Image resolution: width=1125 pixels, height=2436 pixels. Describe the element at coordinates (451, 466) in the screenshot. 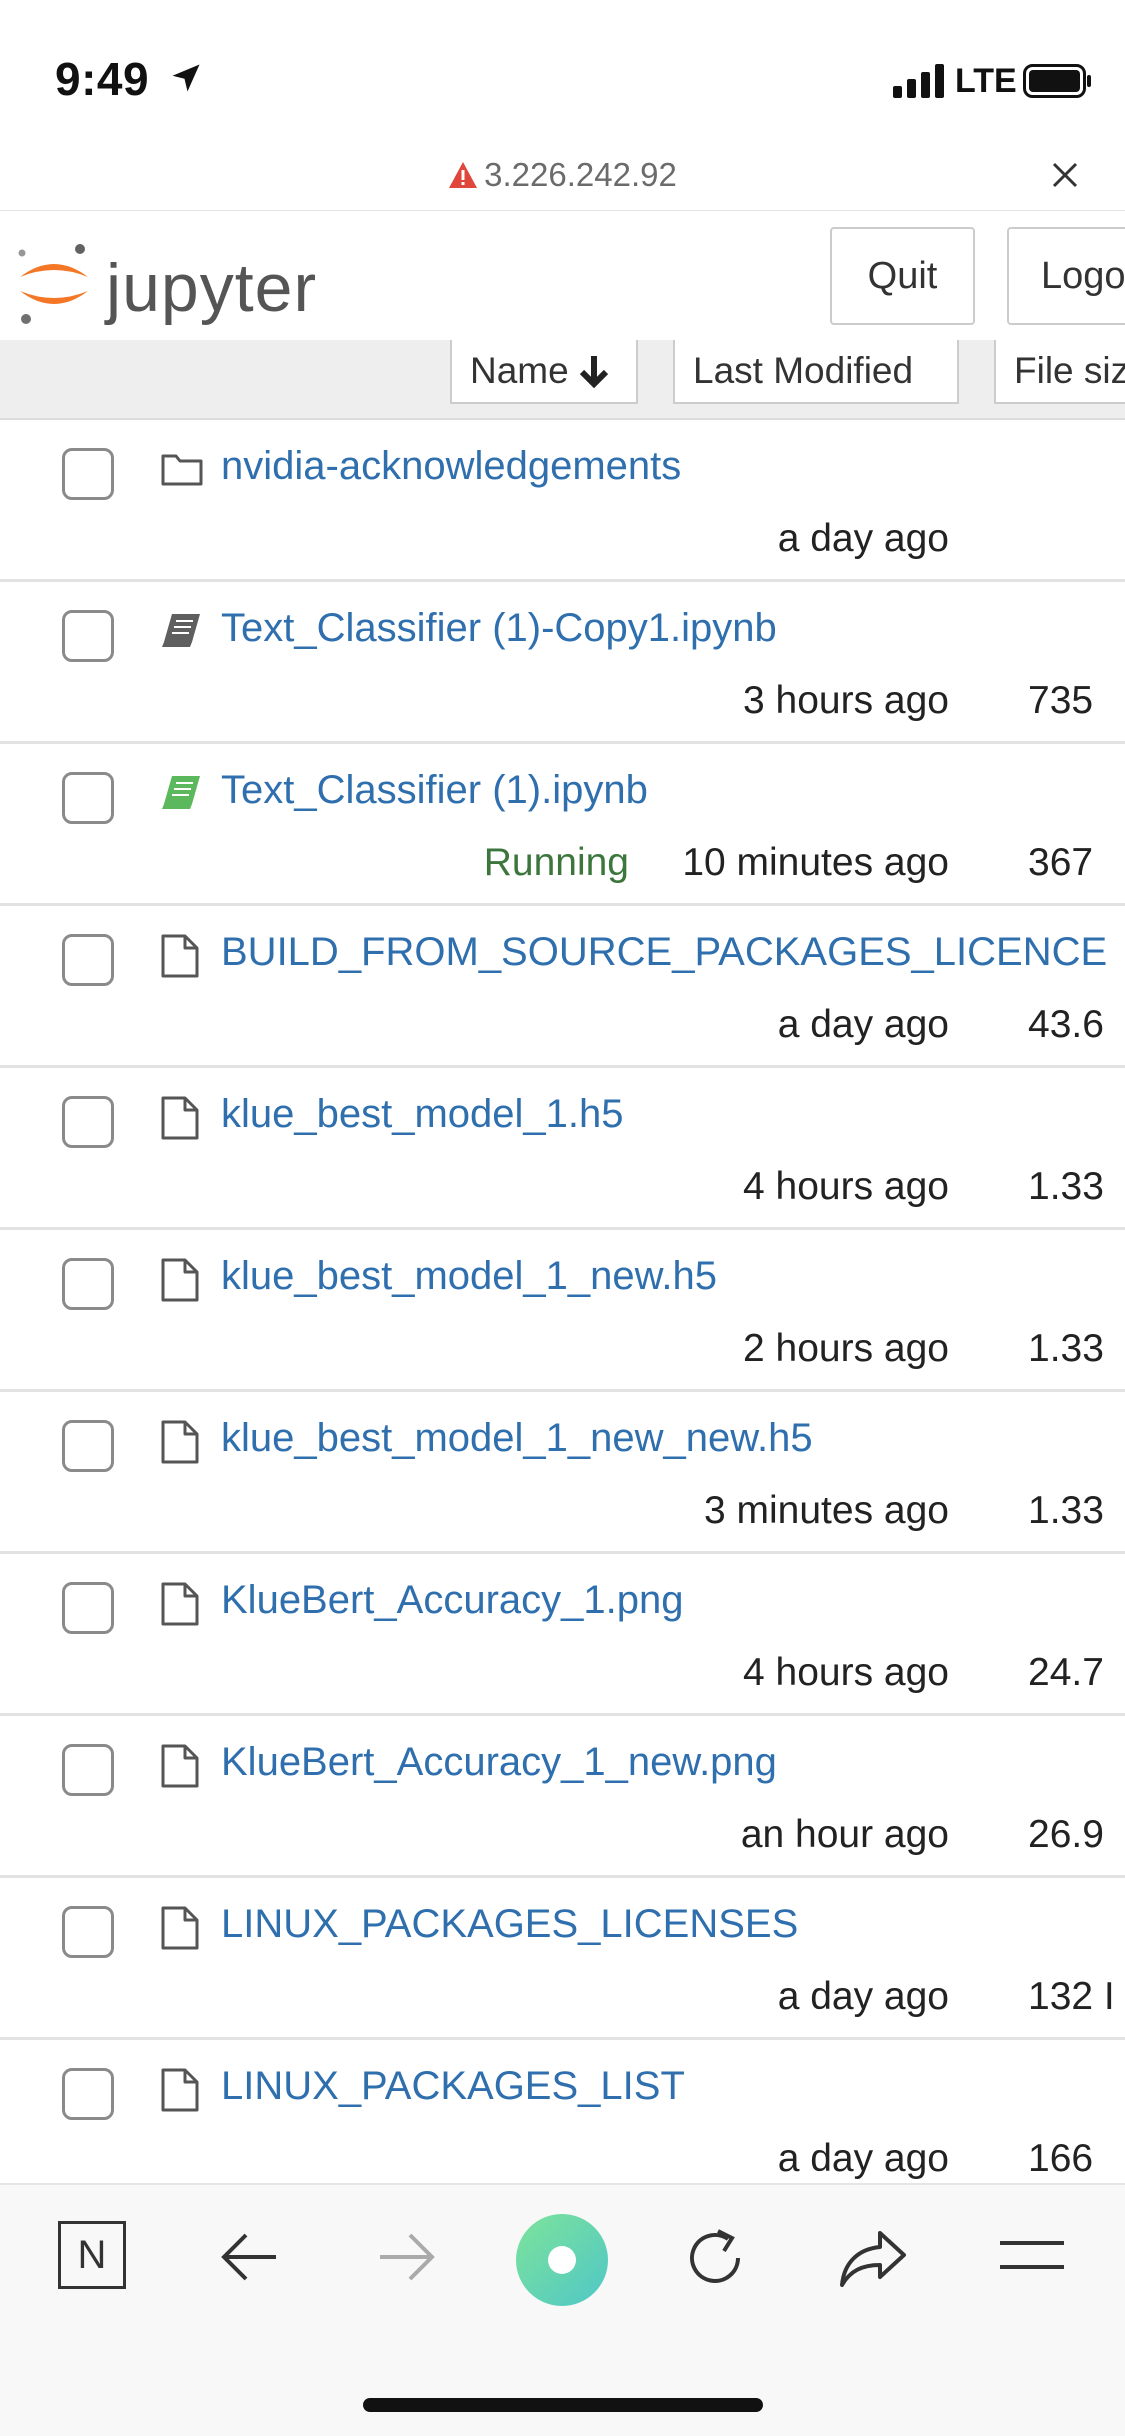

I see `file-name-link: nvidia-acknowledgements` at that location.